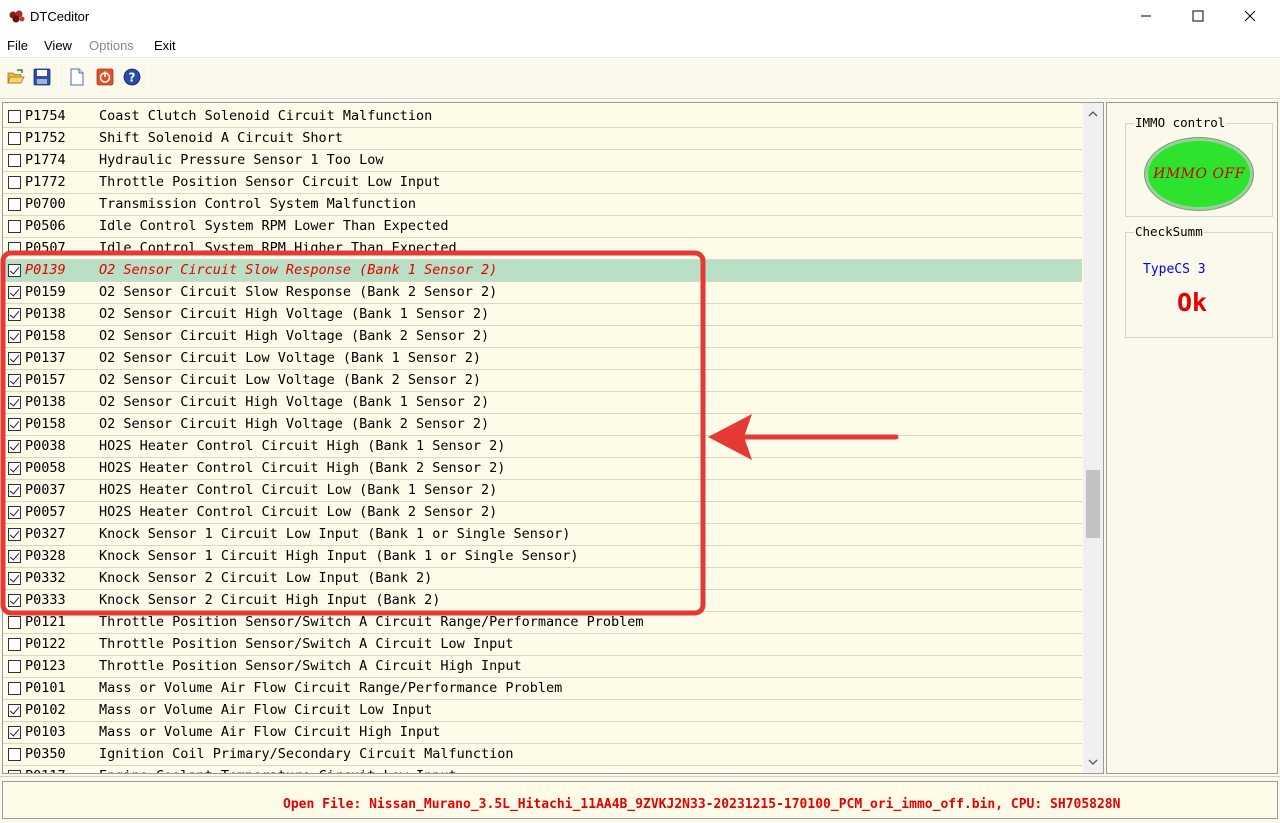  I want to click on dtc-description: Hydraulic Pressure Sensor 1 Too Low, so click(241, 160).